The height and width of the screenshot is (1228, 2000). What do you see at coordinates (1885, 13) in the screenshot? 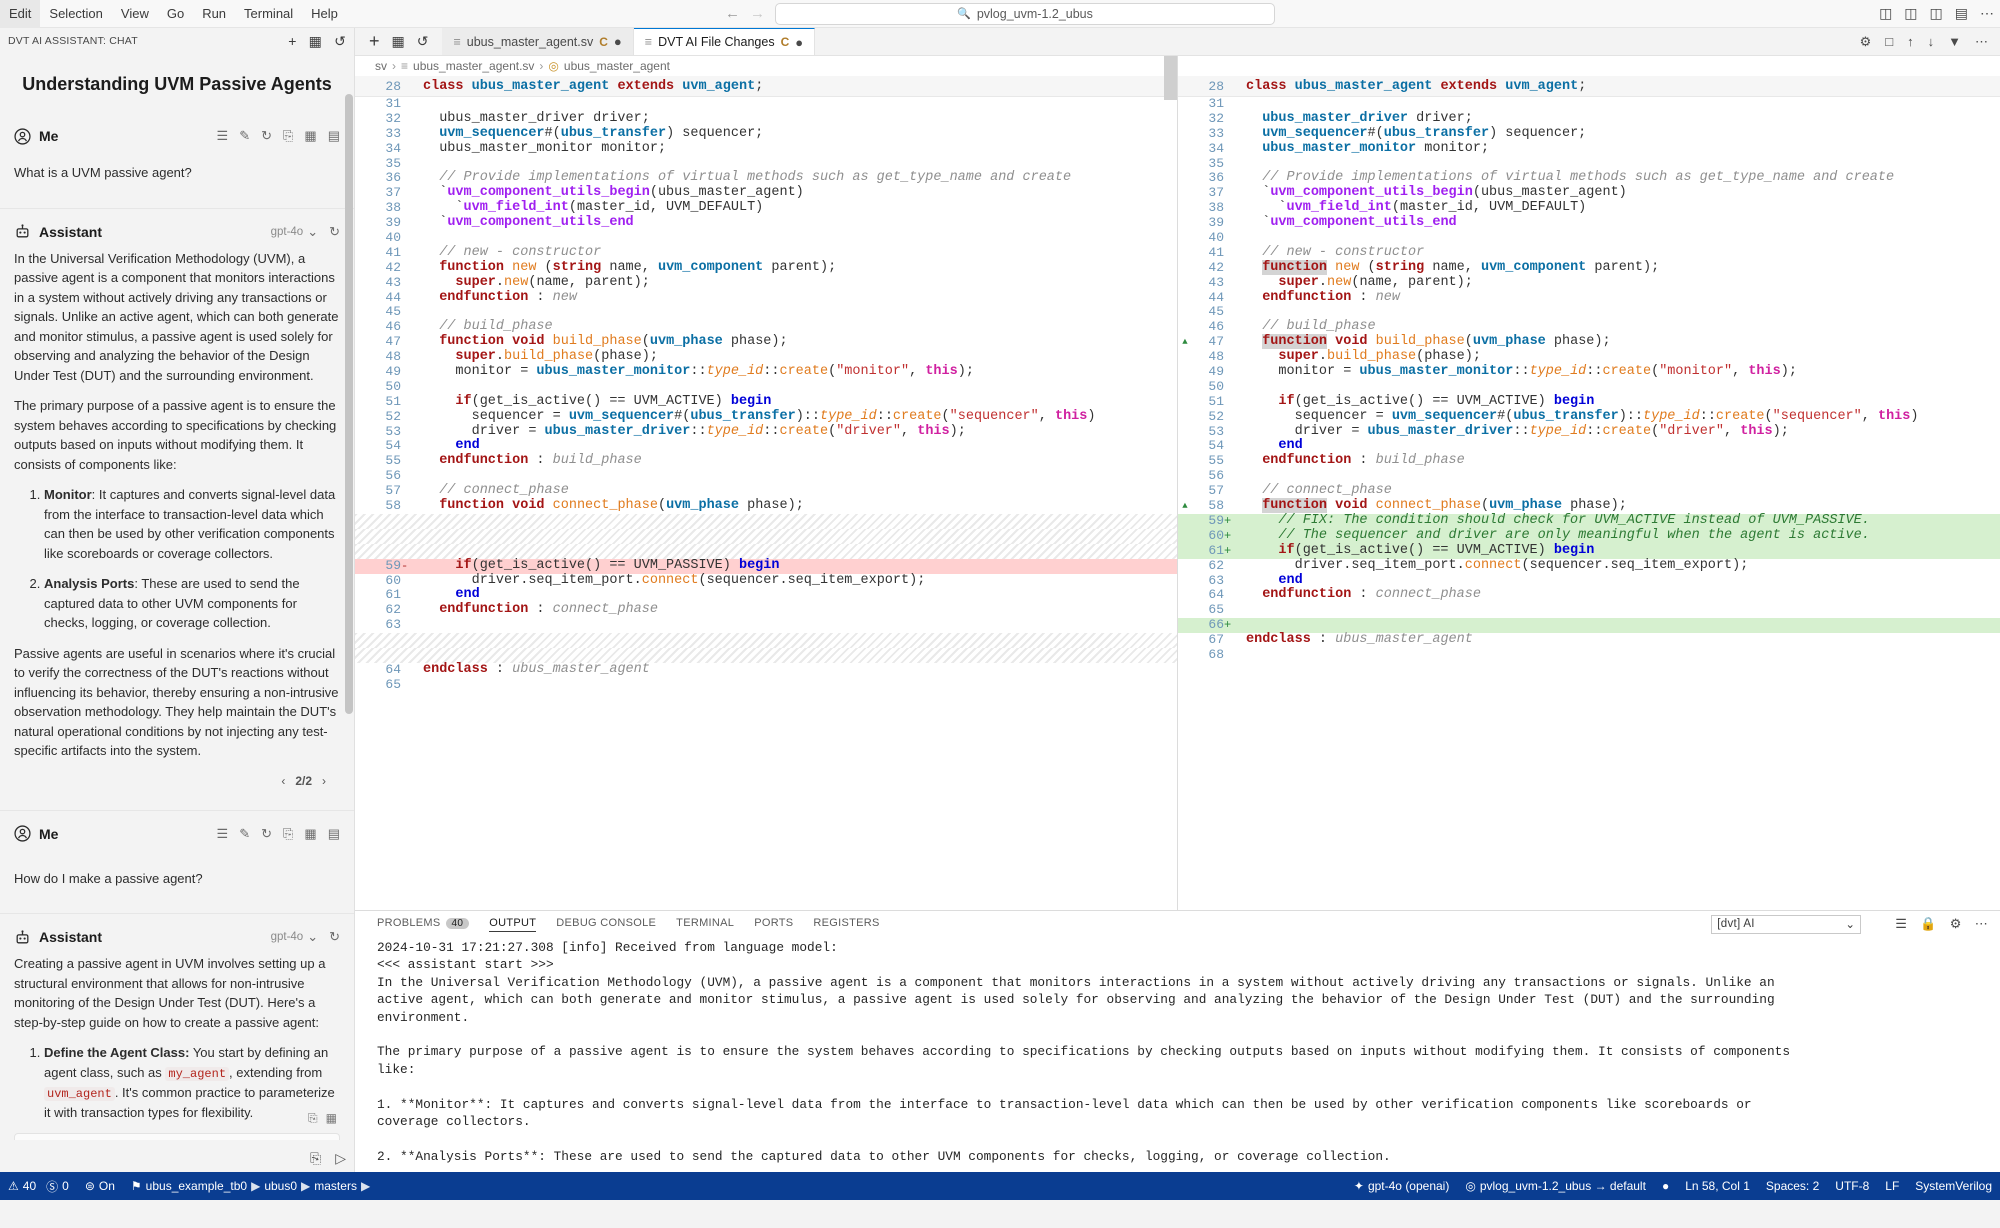
I see `layout-panel-left-icon: ◫` at bounding box center [1885, 13].